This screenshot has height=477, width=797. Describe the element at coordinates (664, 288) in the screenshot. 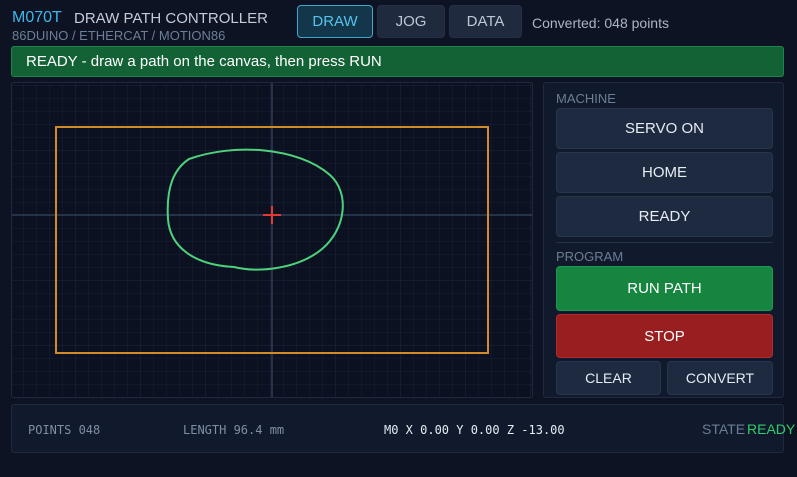

I see `run-path-button: RUN PATH` at that location.